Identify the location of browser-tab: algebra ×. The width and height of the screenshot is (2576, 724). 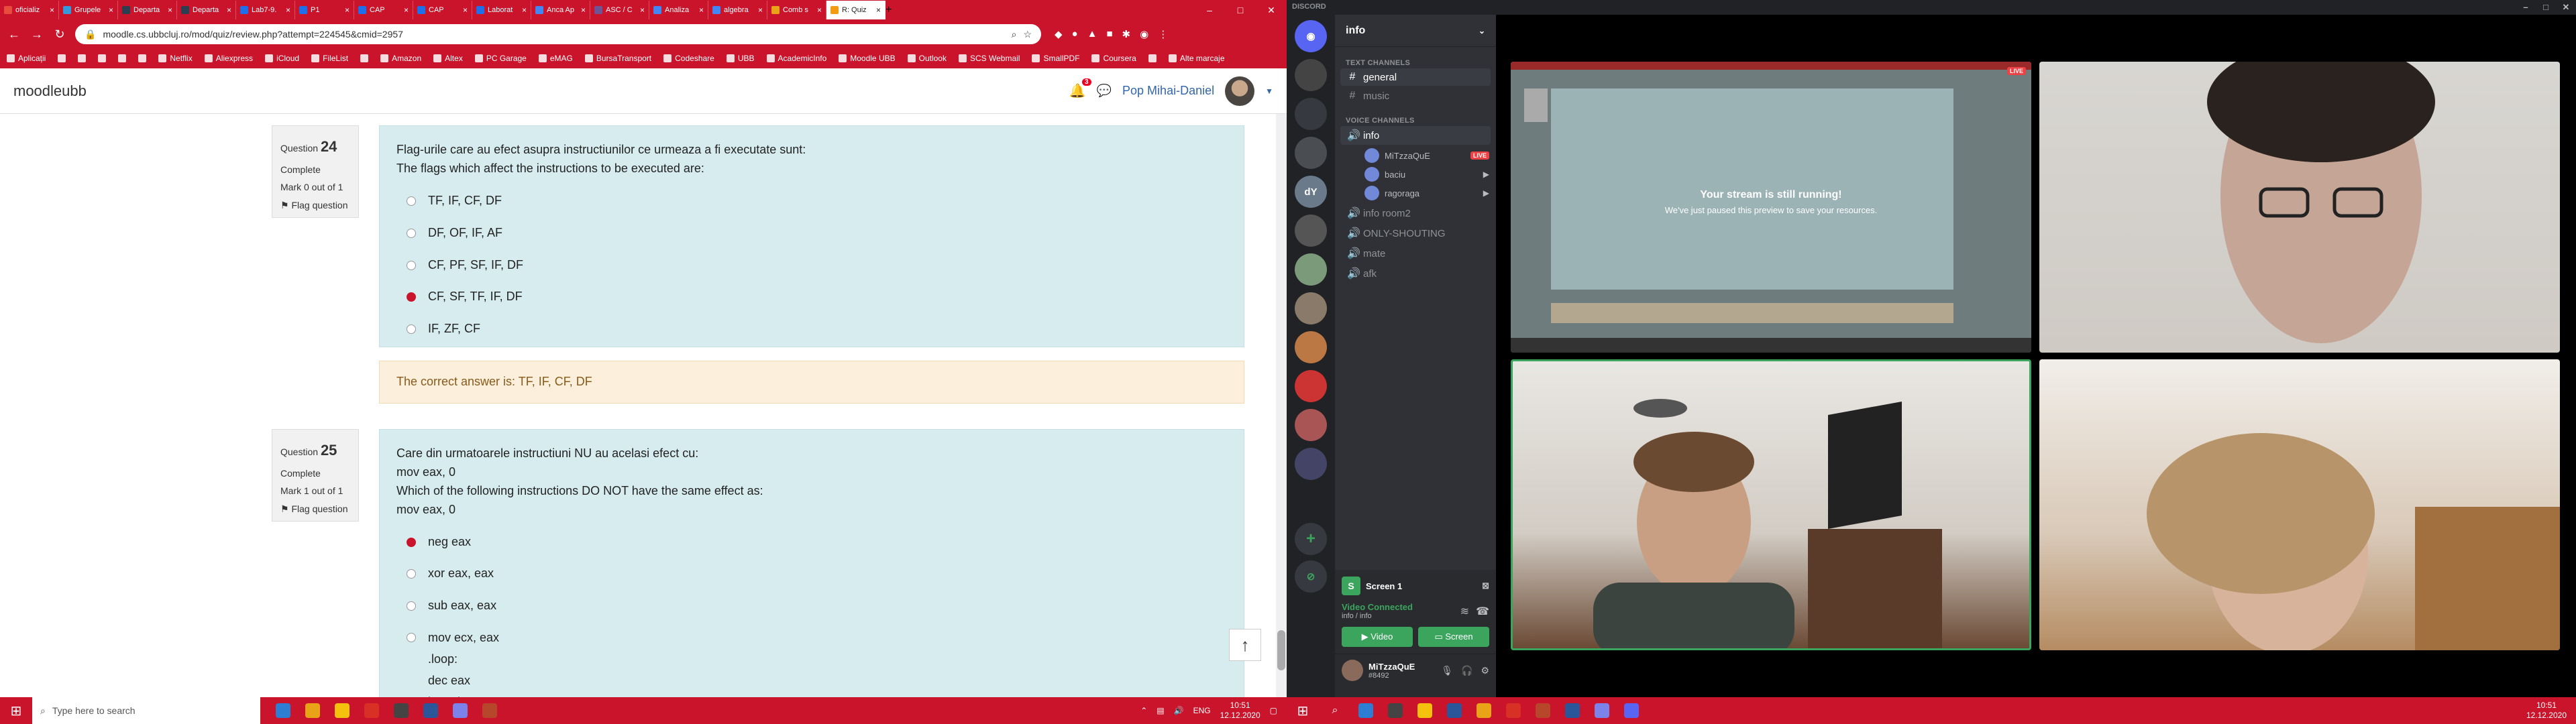
(737, 10).